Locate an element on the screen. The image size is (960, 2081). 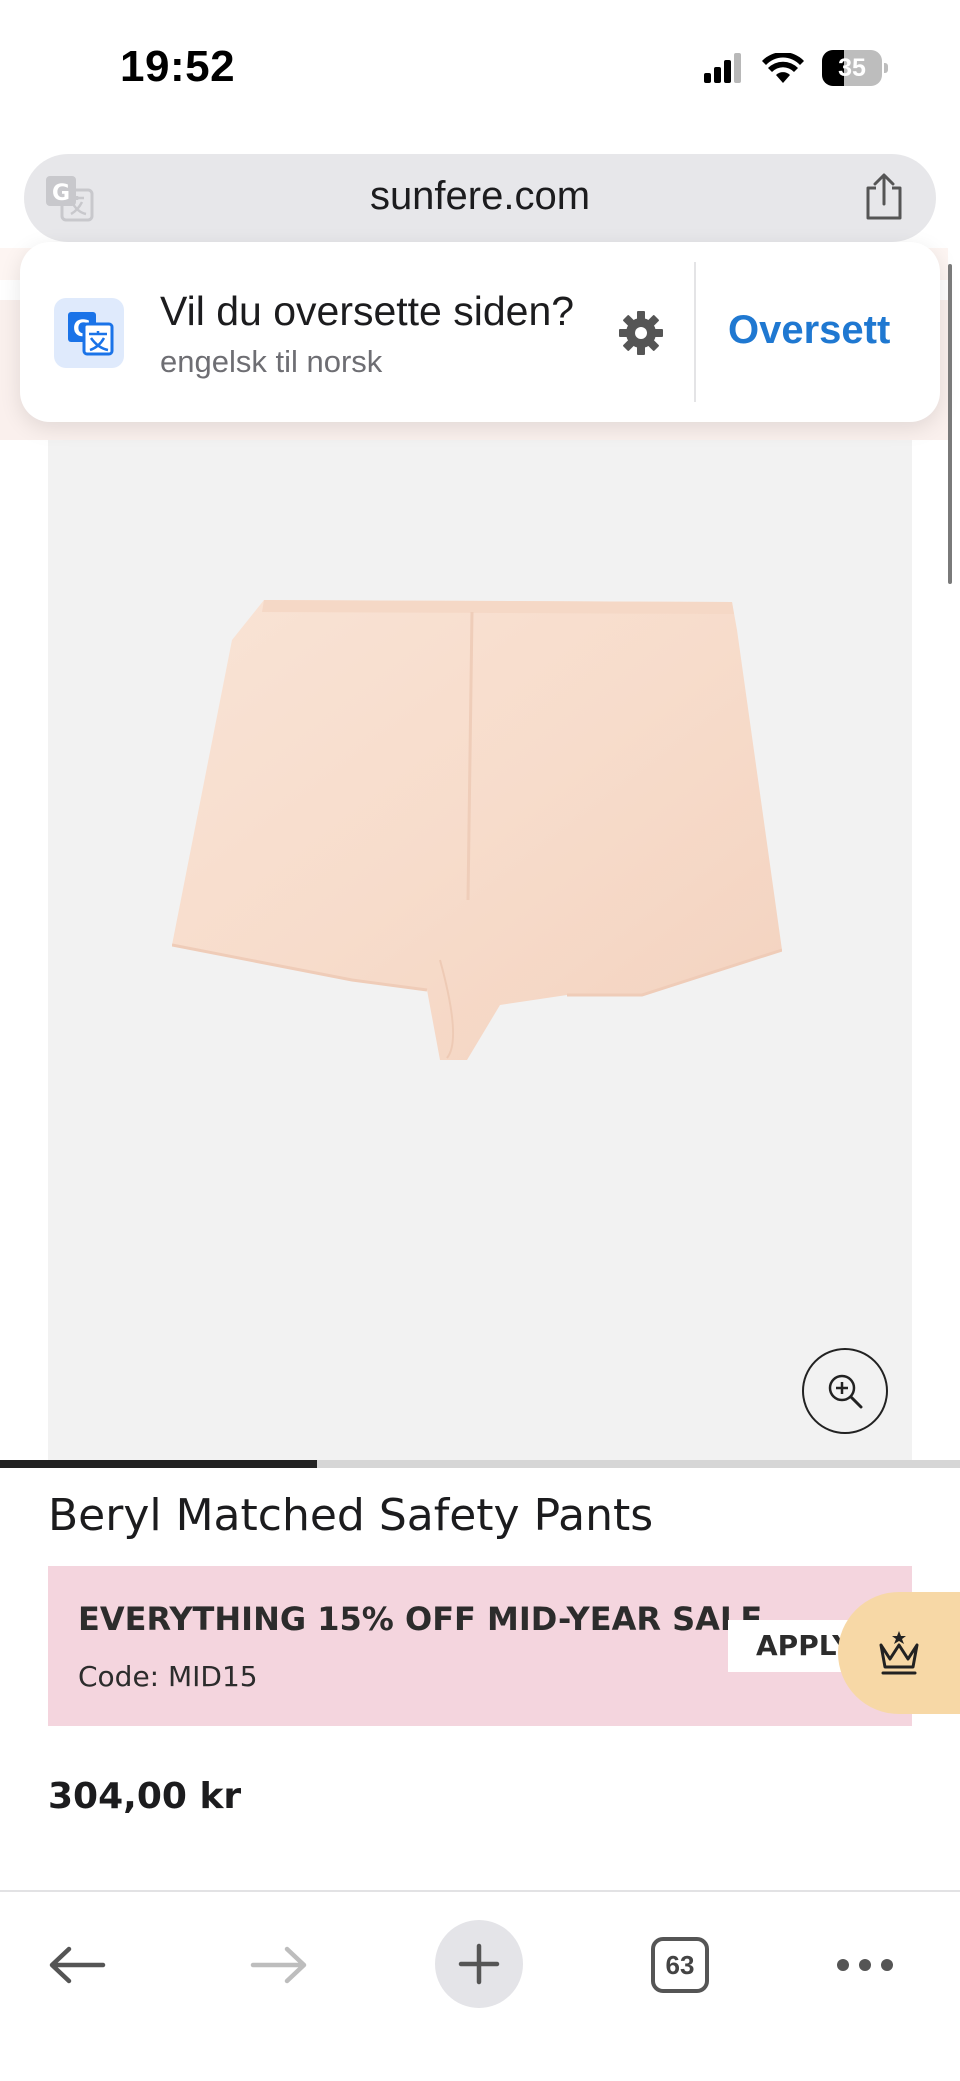
more-icon is located at coordinates (865, 1965).